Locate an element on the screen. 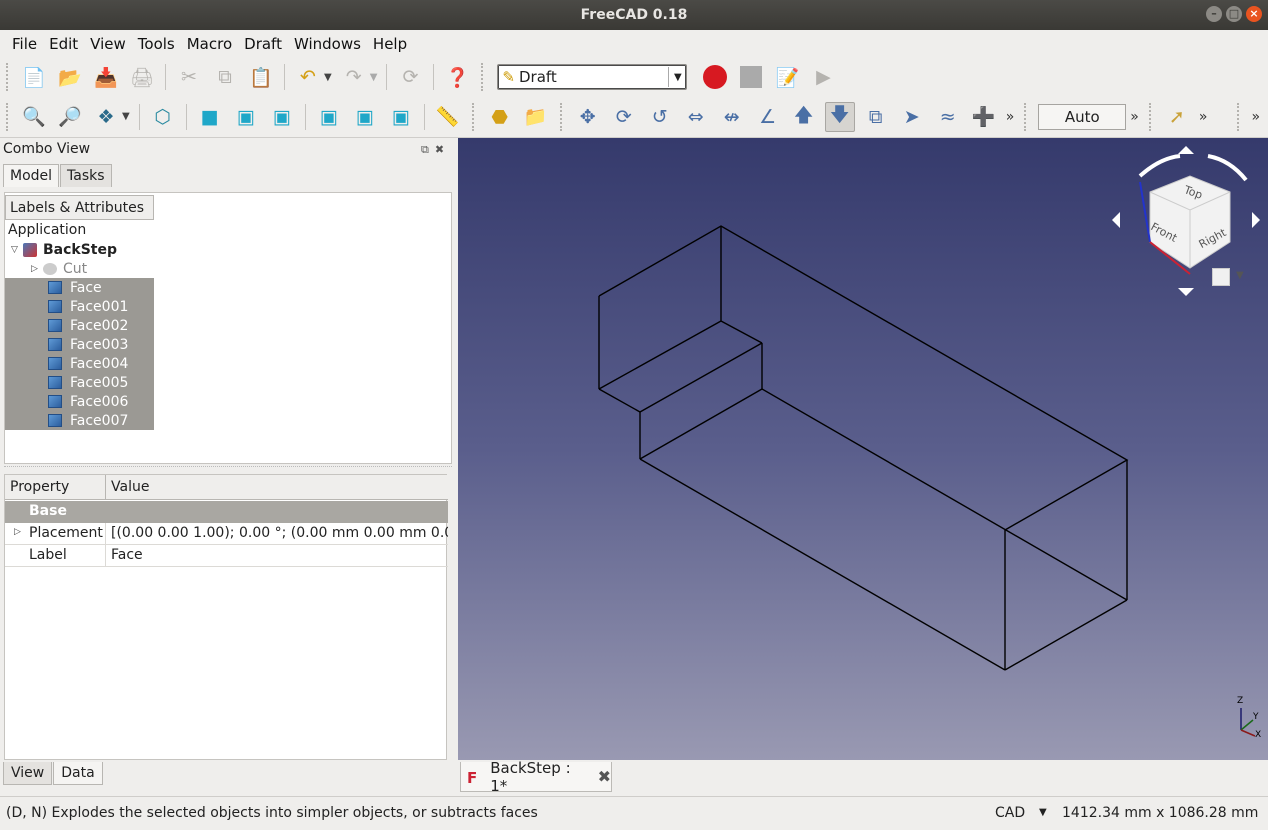  scale-icon: ⧉ is located at coordinates (876, 117).